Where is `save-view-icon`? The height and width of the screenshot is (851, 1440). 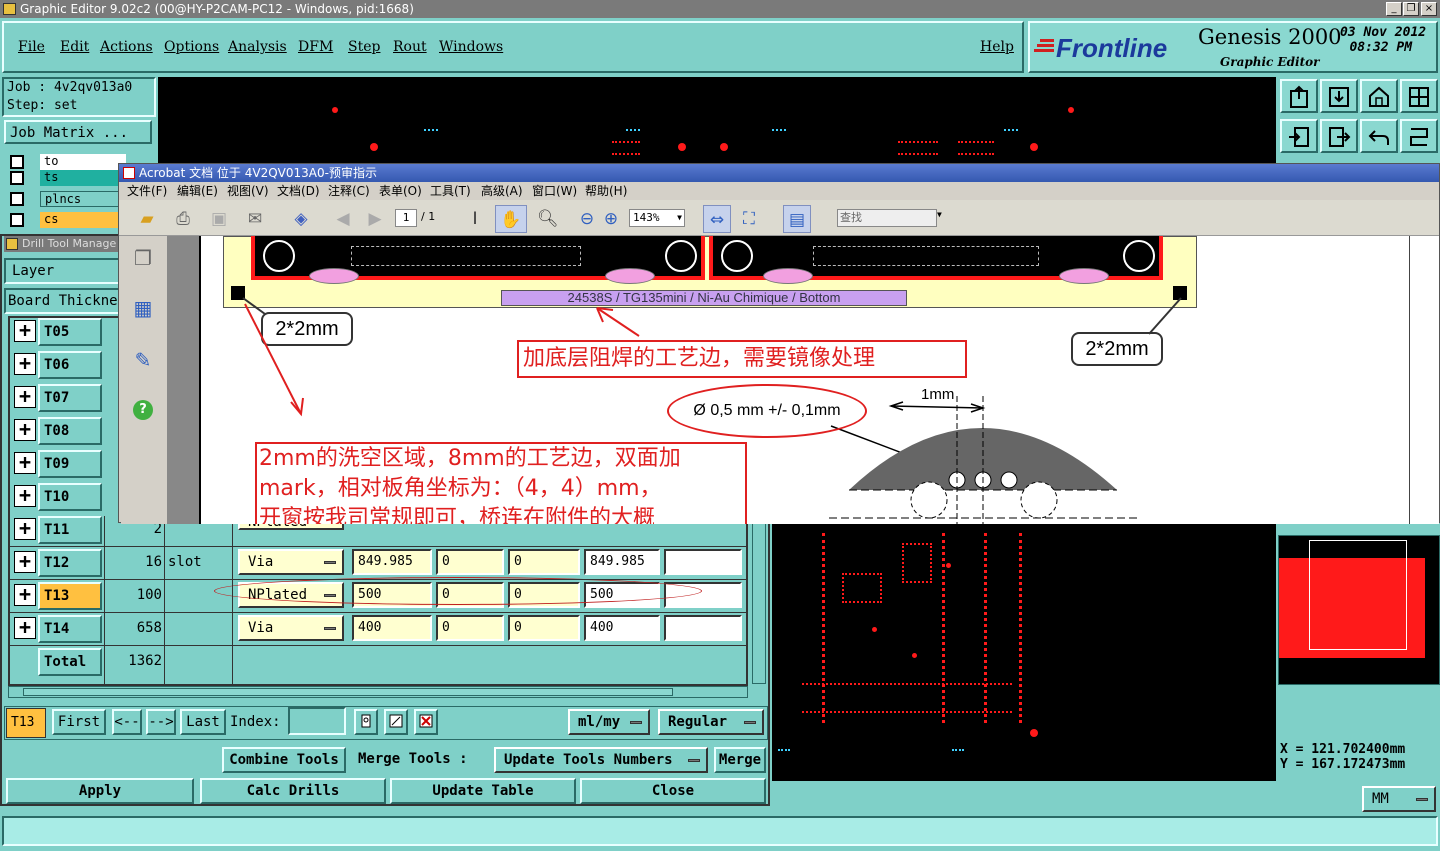 save-view-icon is located at coordinates (1339, 96).